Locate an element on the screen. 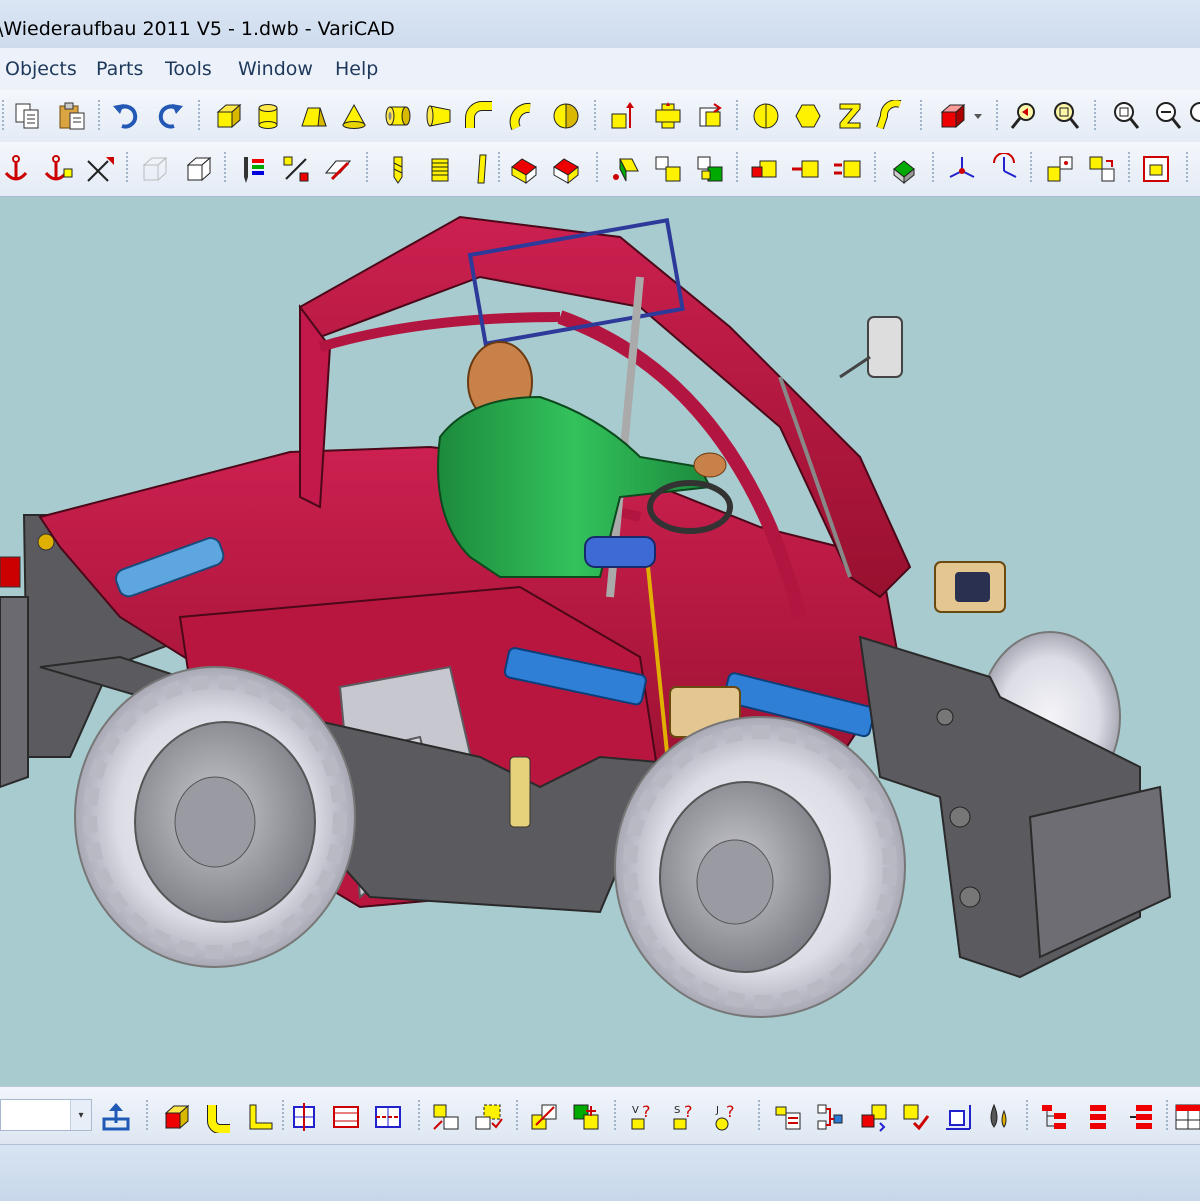 The width and height of the screenshot is (1200, 1201). replace-part-icon is located at coordinates (848, 169).